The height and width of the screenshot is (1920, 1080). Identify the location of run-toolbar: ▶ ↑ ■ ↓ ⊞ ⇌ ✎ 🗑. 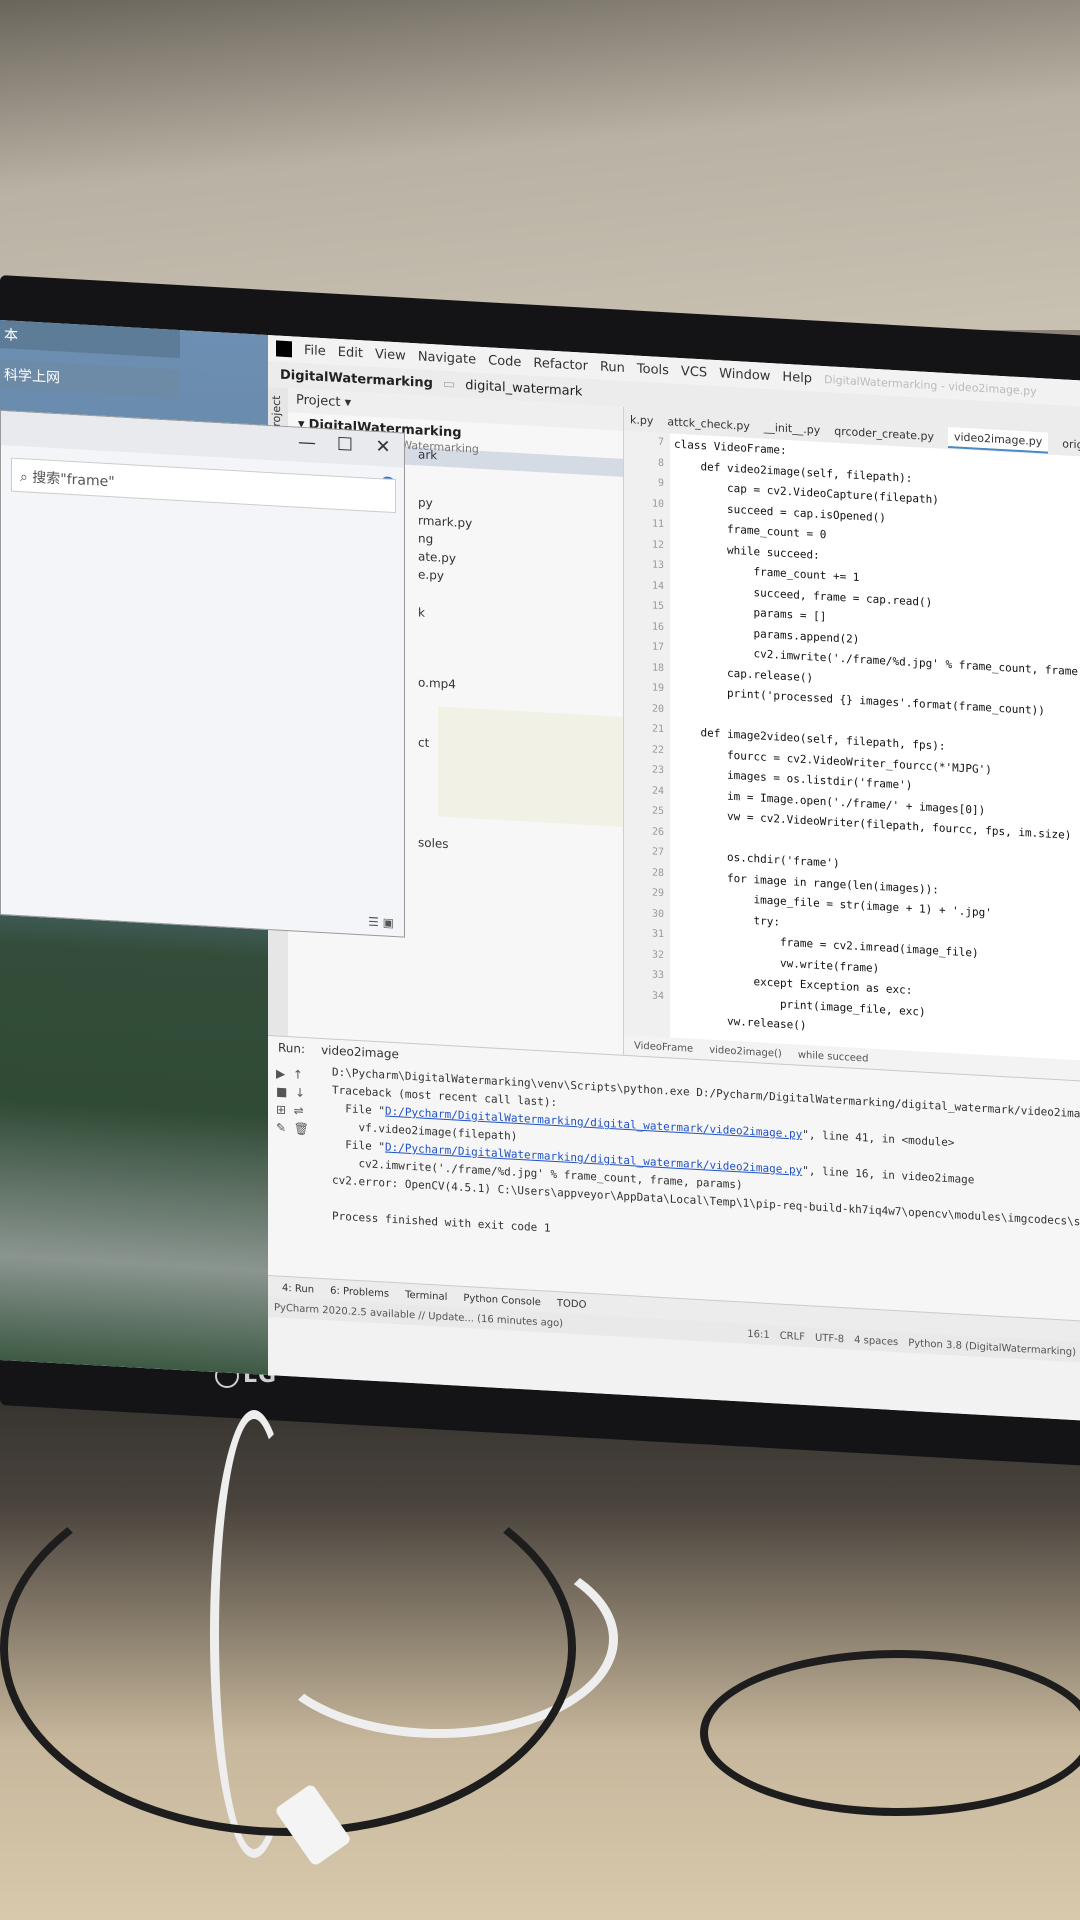
(300, 1101).